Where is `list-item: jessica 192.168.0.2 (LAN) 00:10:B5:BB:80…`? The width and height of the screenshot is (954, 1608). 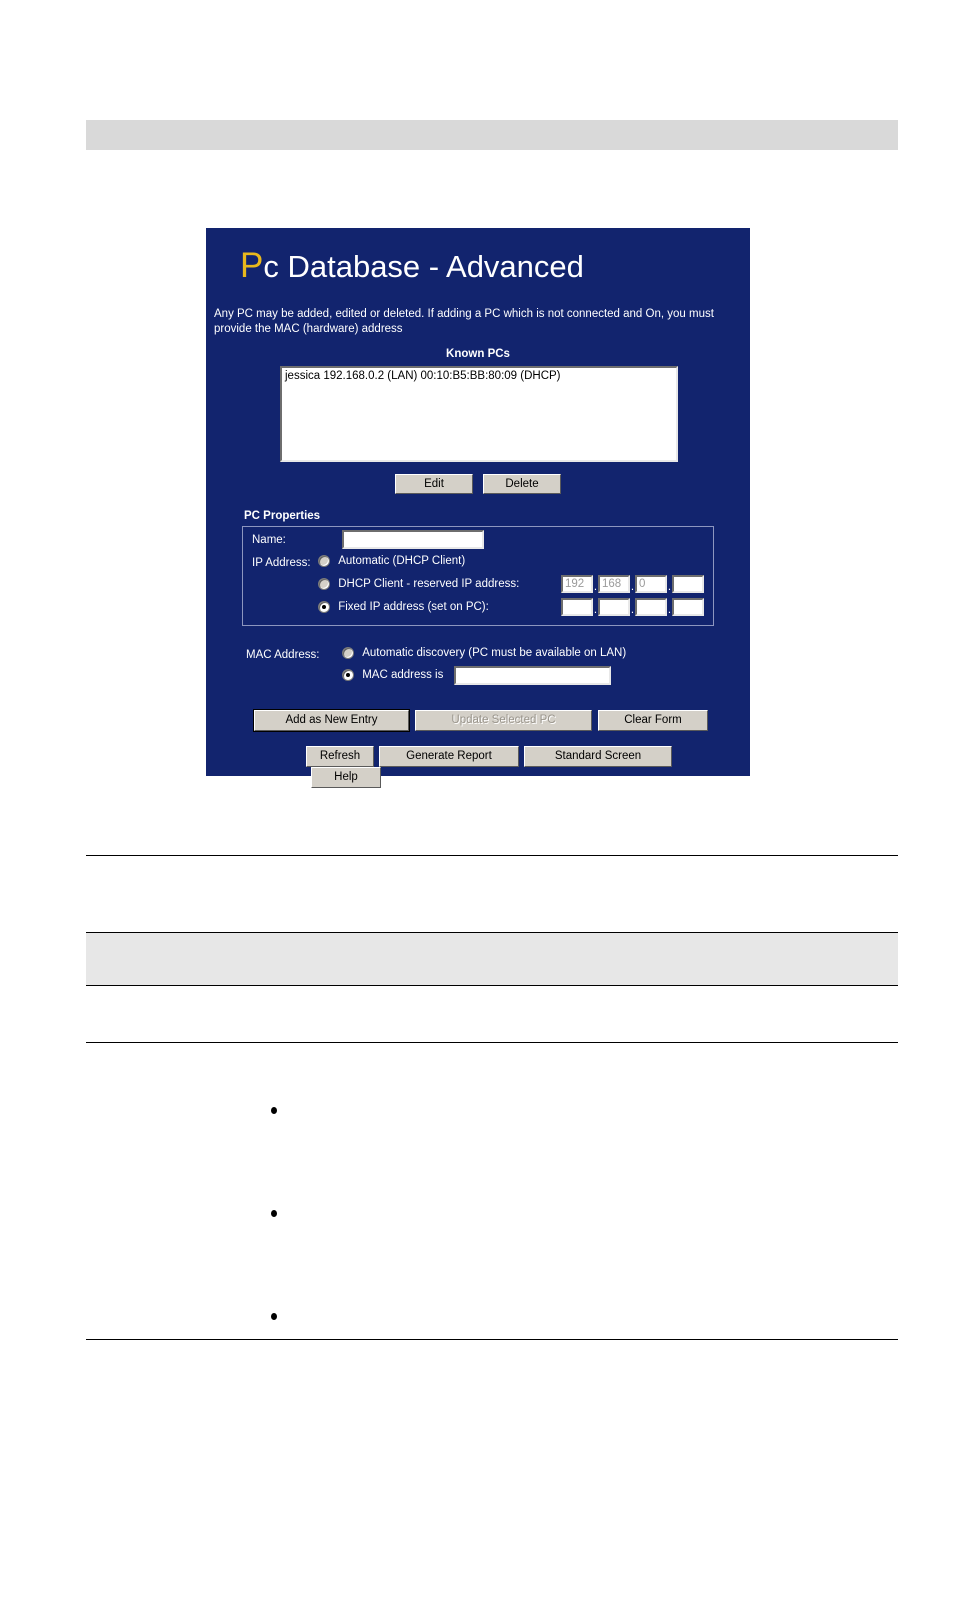 list-item: jessica 192.168.0.2 (LAN) 00:10:B5:BB:80… is located at coordinates (479, 375).